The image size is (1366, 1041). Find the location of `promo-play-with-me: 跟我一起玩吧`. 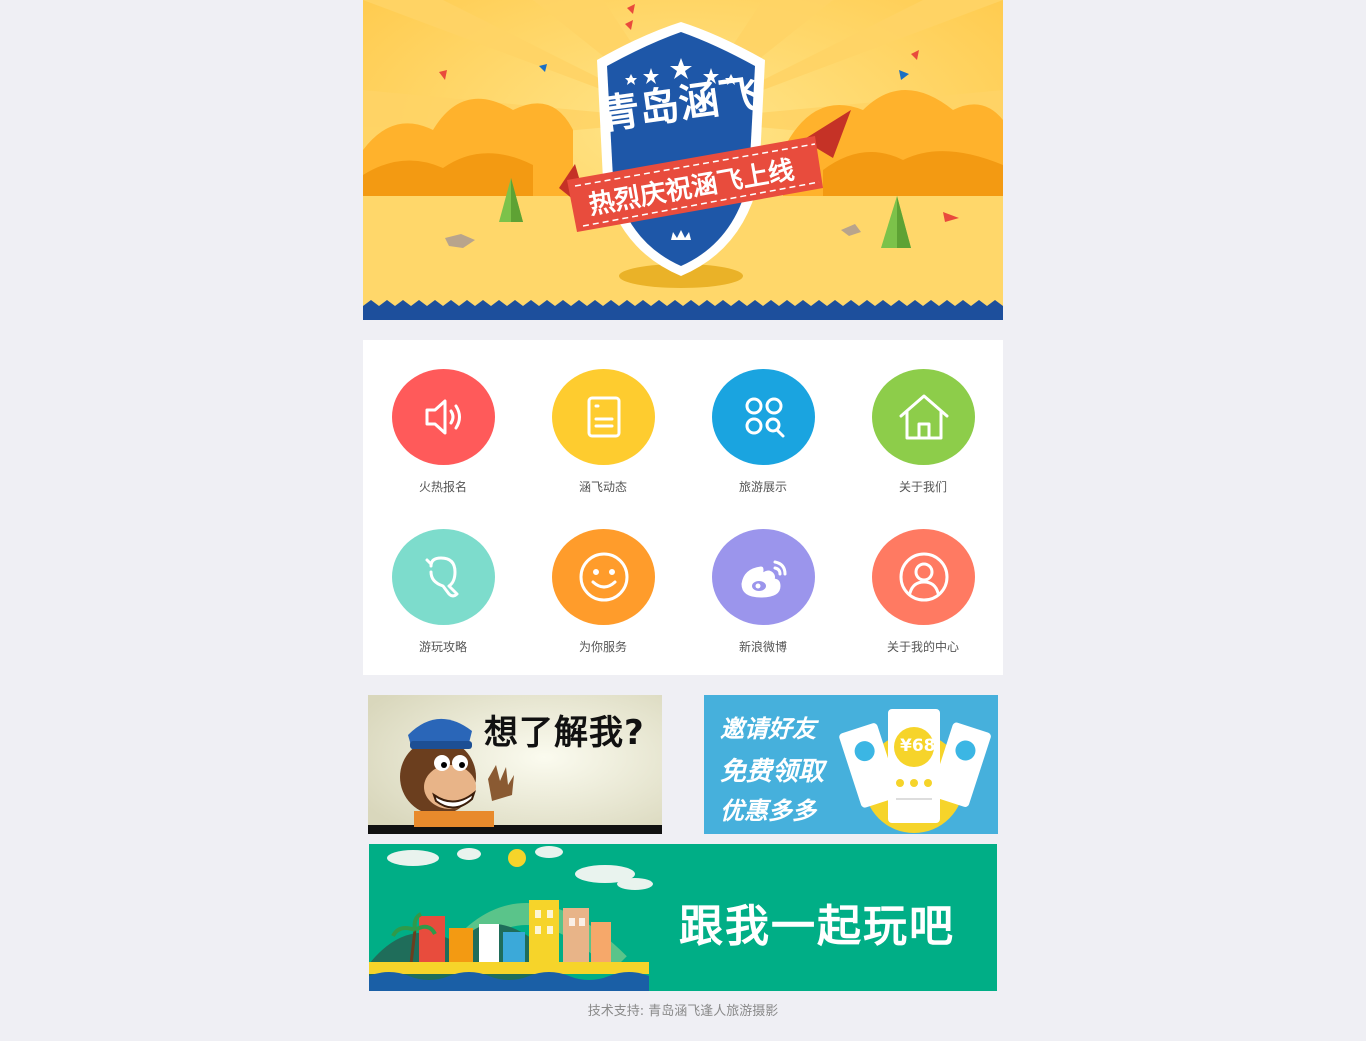

promo-play-with-me: 跟我一起玩吧 is located at coordinates (683, 917).